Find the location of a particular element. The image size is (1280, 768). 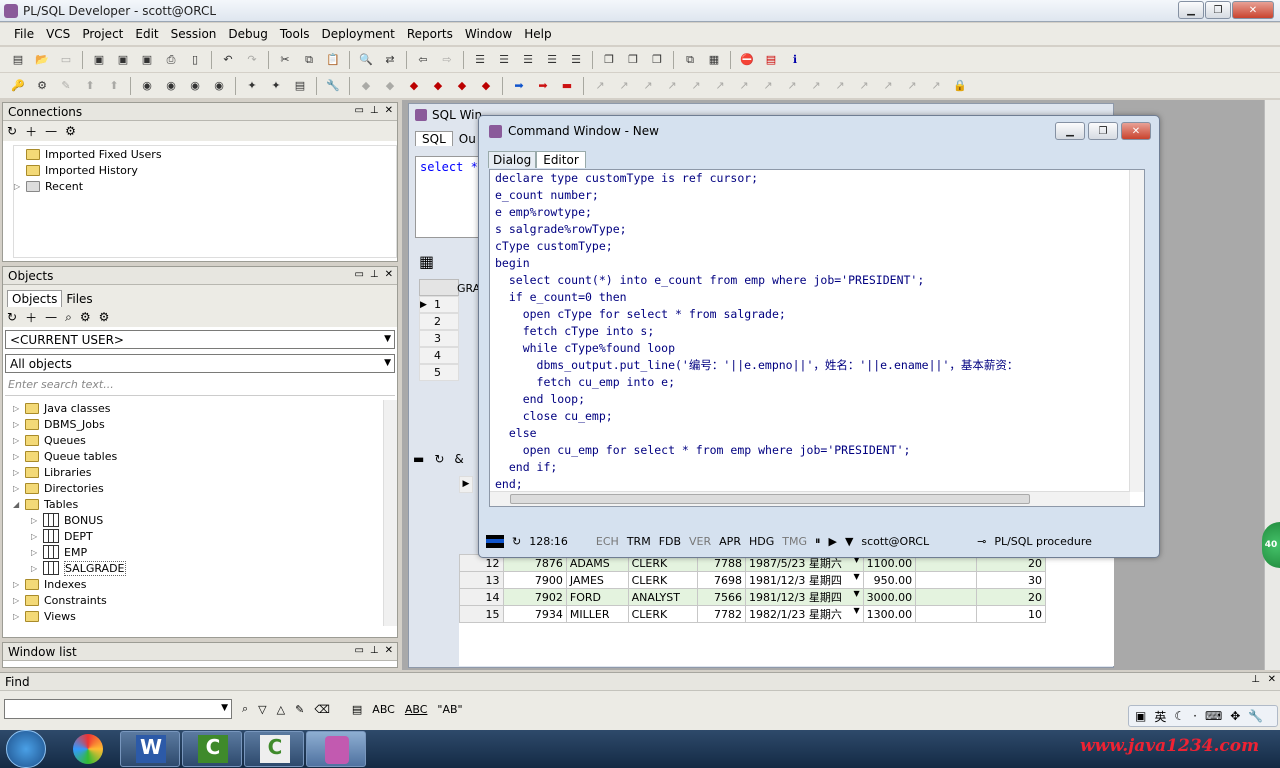

menu-file: File is located at coordinates (24, 34).